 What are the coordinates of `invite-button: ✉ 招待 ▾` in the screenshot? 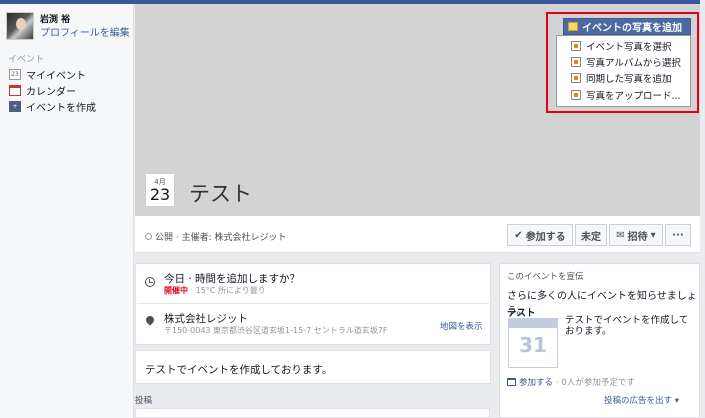 It's located at (636, 235).